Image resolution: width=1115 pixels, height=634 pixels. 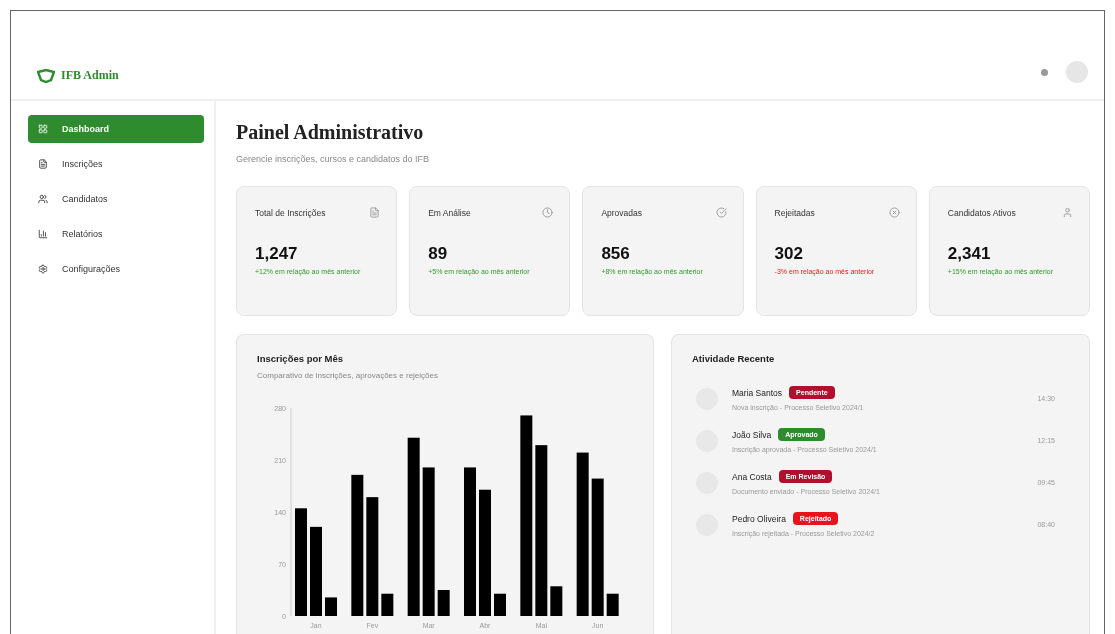 I want to click on x-circle-icon, so click(x=894, y=212).